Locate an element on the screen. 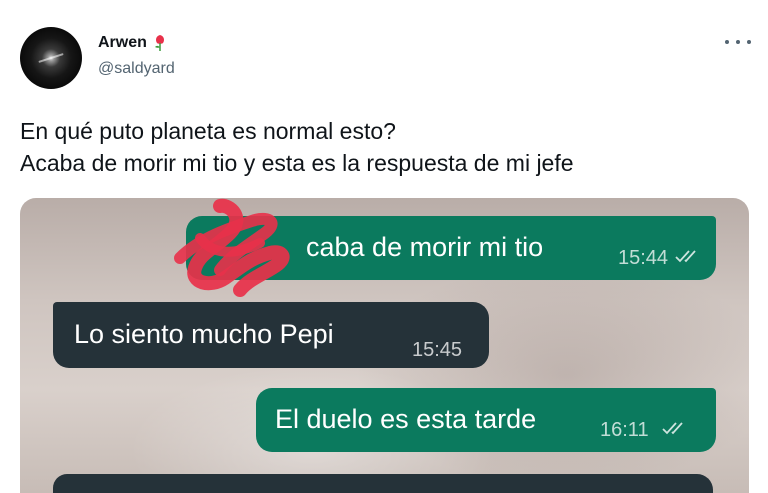 The height and width of the screenshot is (493, 768). message-time: 16:11 is located at coordinates (624, 430).